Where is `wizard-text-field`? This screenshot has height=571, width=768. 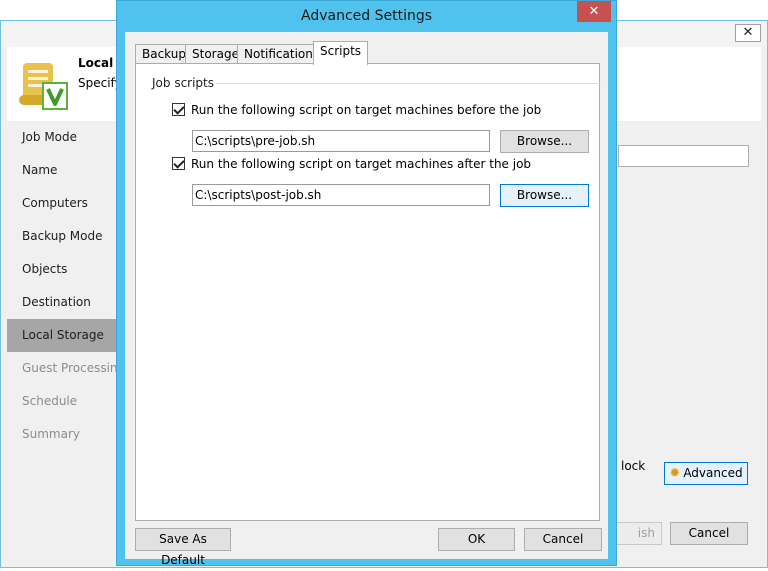
wizard-text-field is located at coordinates (683, 156).